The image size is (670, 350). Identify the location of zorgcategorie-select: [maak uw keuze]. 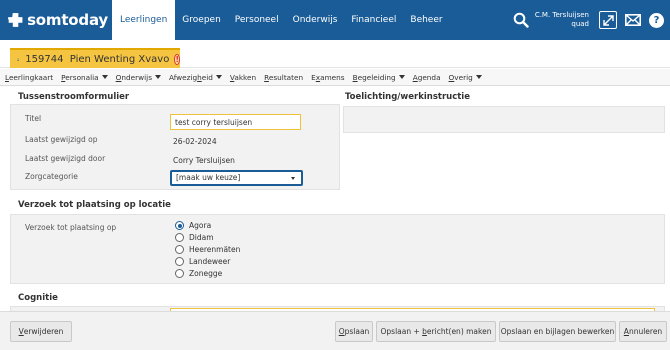
(236, 178).